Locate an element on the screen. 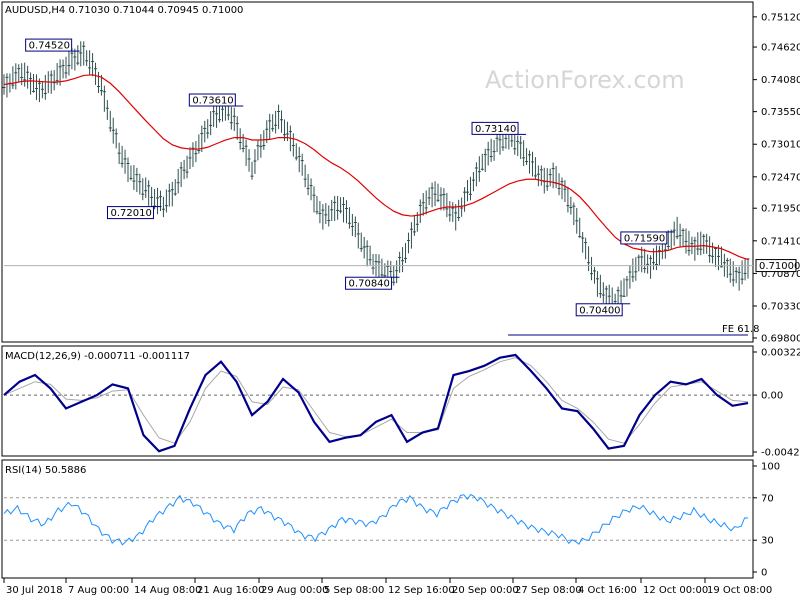 This screenshot has height=600, width=800. rsi-header: RSI(14) 50.5886 is located at coordinates (45, 470).